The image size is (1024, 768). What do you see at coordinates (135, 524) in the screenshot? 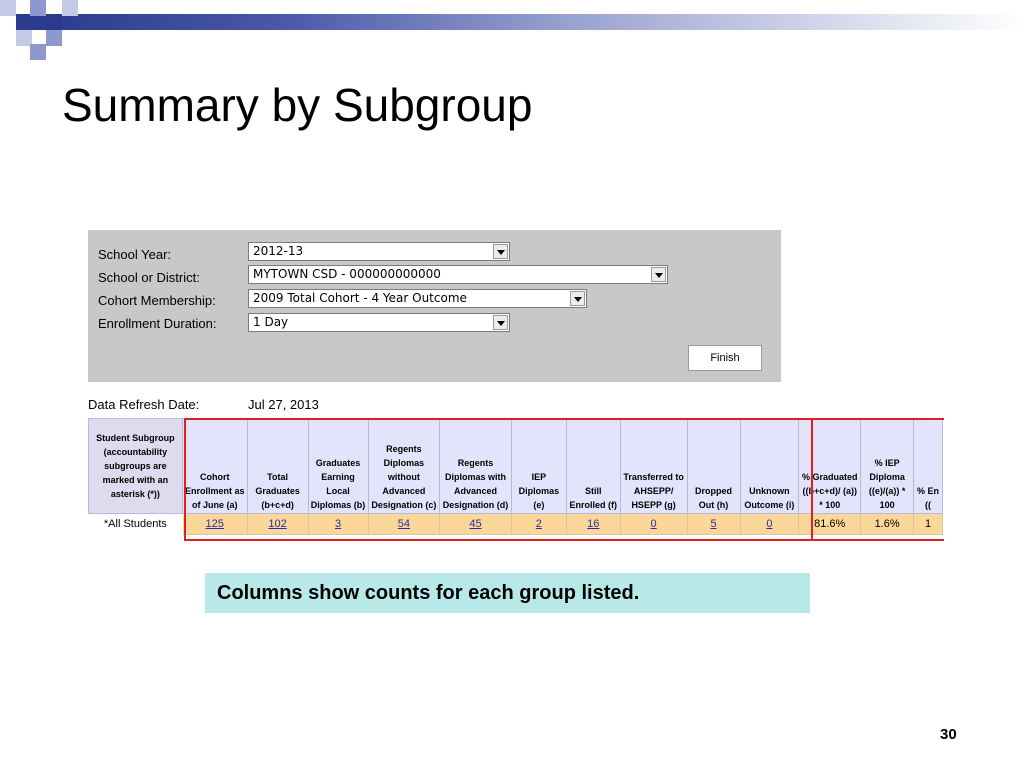
I see `subgroup-cell: *All Students` at bounding box center [135, 524].